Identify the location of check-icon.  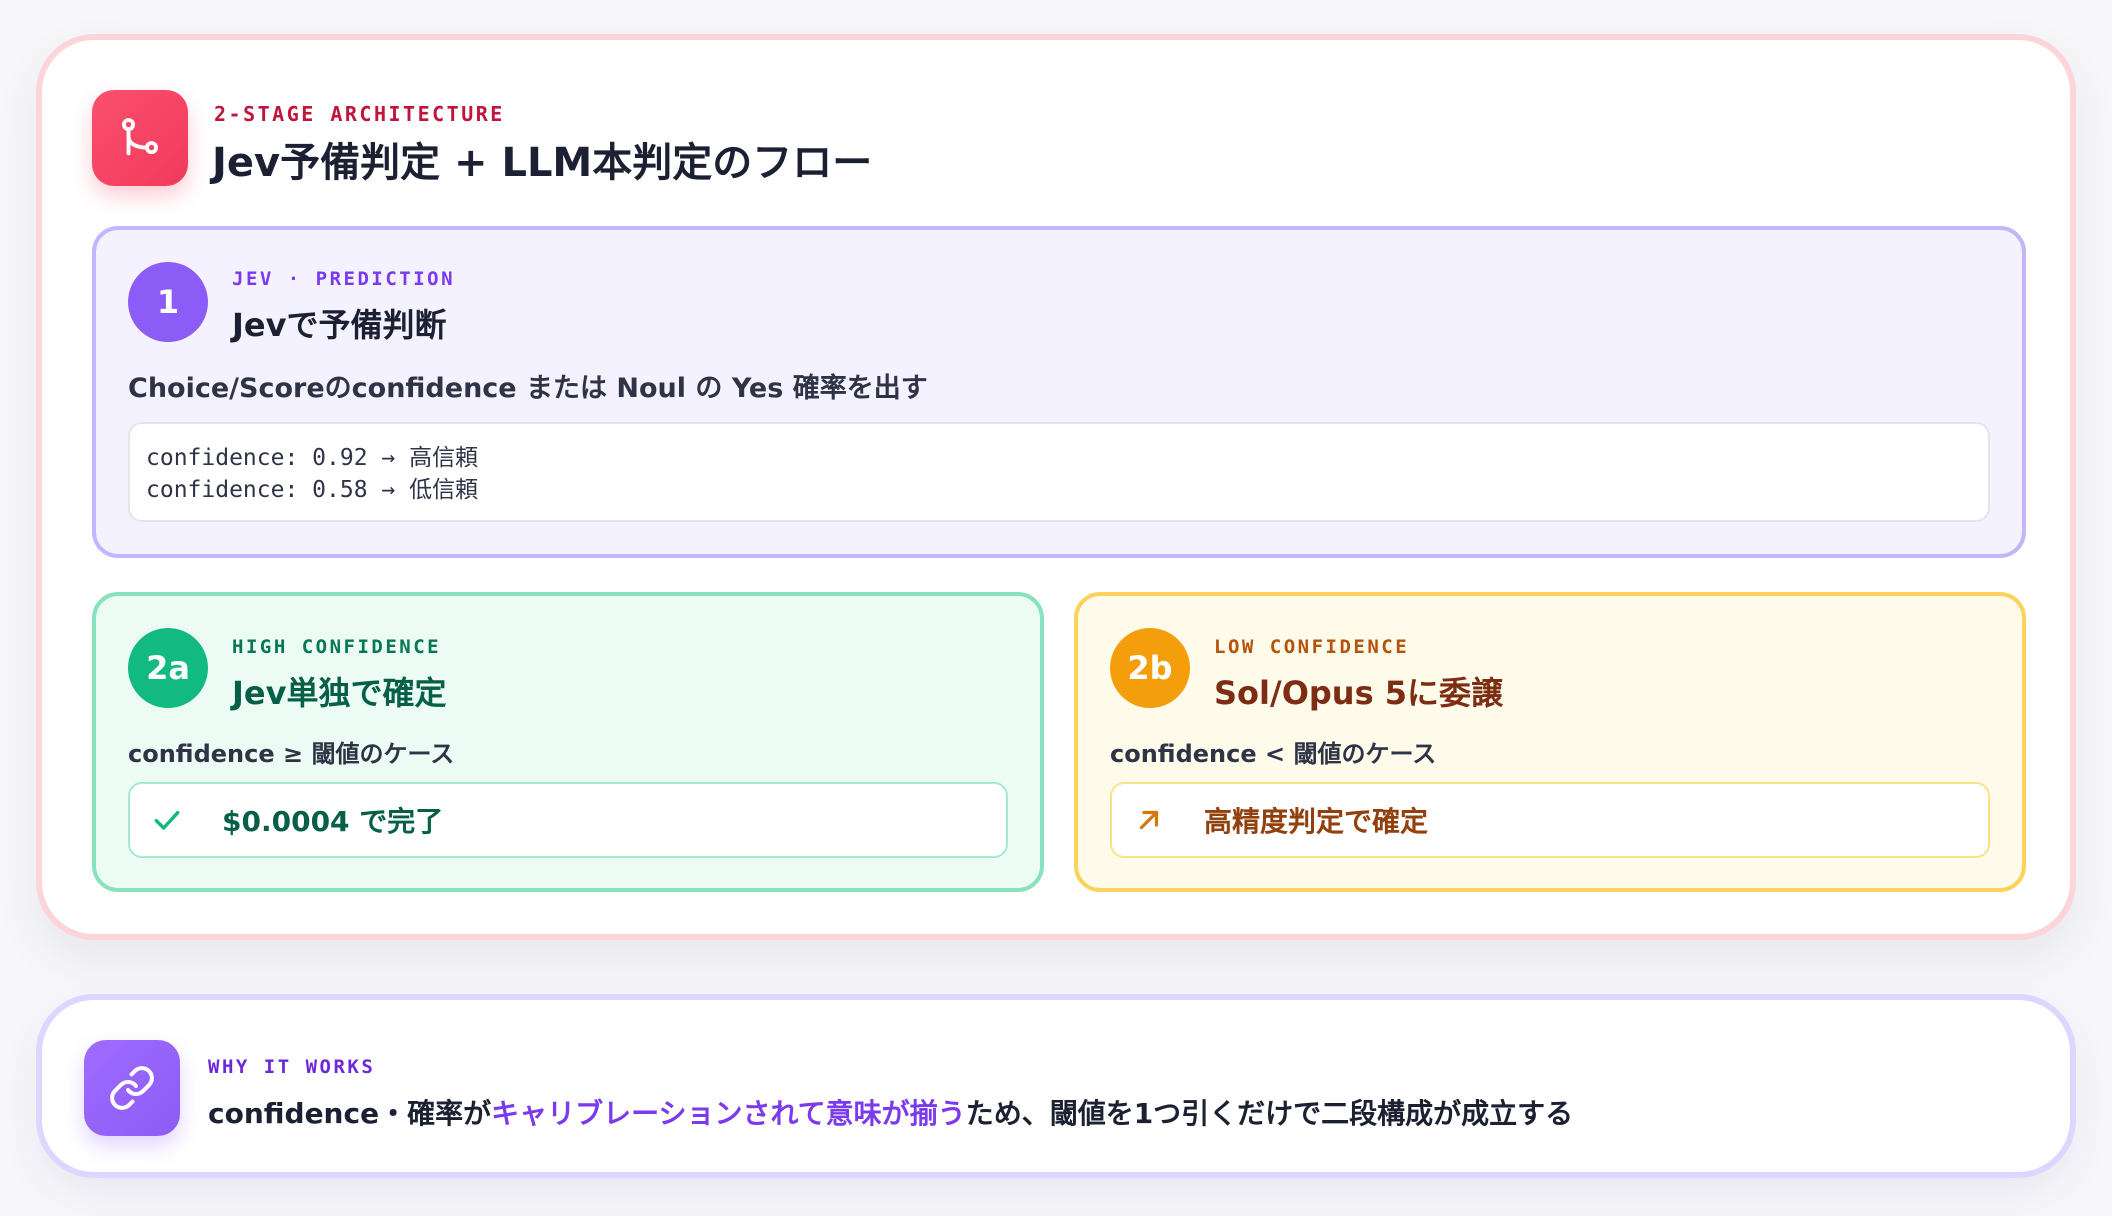
(167, 820).